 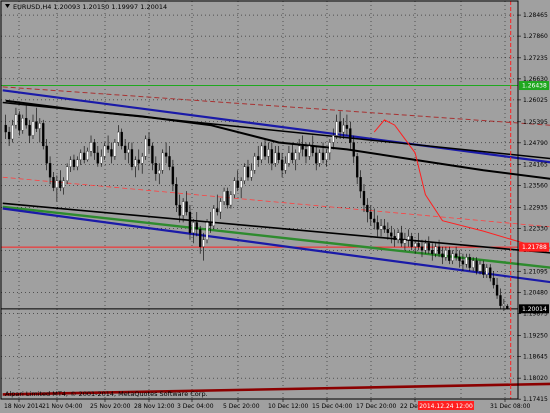 What do you see at coordinates (23, 406) in the screenshot?
I see `x-tick-label: 18 Nov 2014` at bounding box center [23, 406].